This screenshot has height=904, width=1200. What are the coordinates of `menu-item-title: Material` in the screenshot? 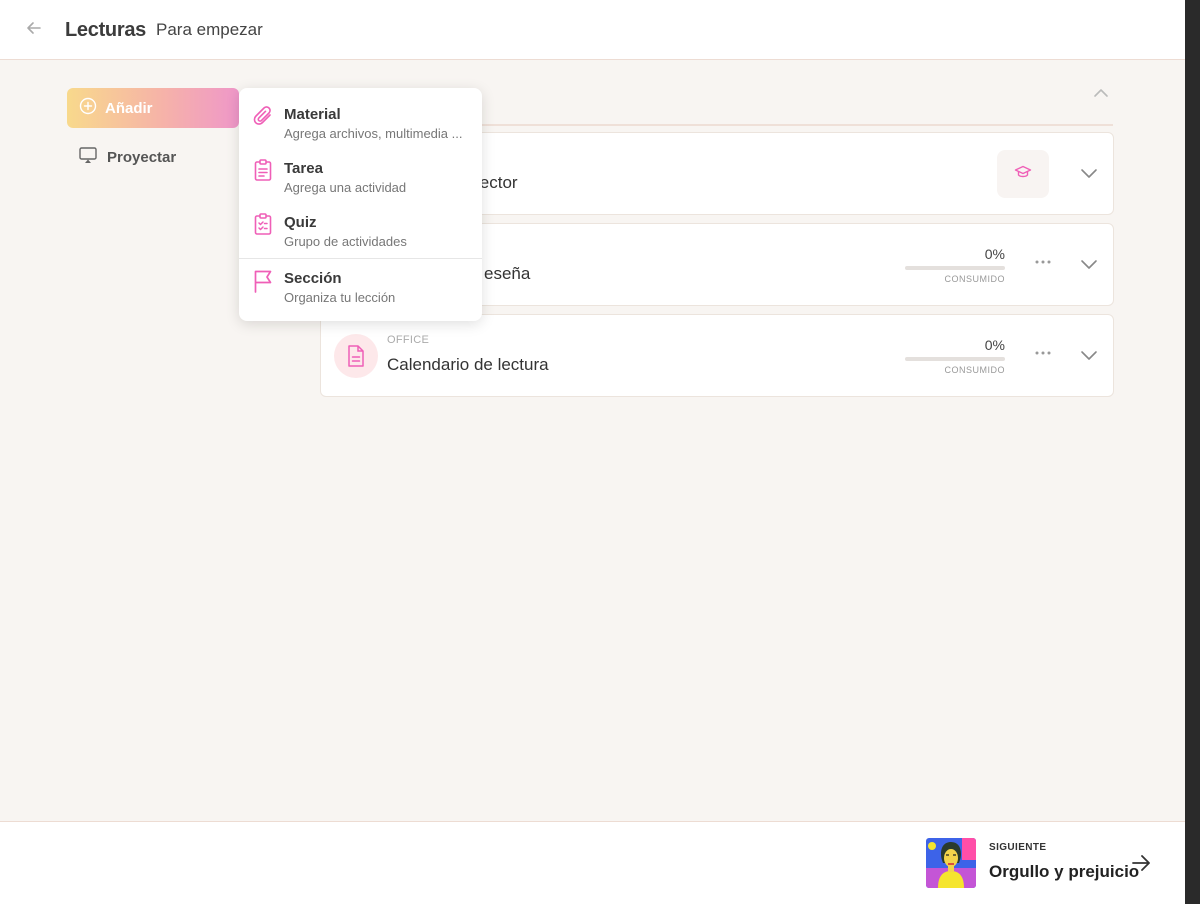 It's located at (312, 114).